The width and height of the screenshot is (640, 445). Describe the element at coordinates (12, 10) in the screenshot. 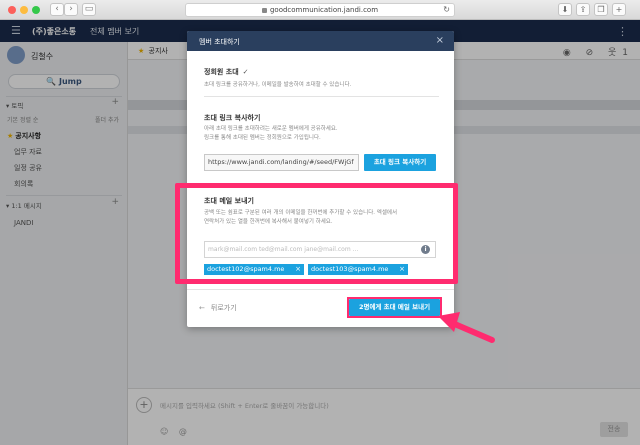

I see `close-window-button` at that location.